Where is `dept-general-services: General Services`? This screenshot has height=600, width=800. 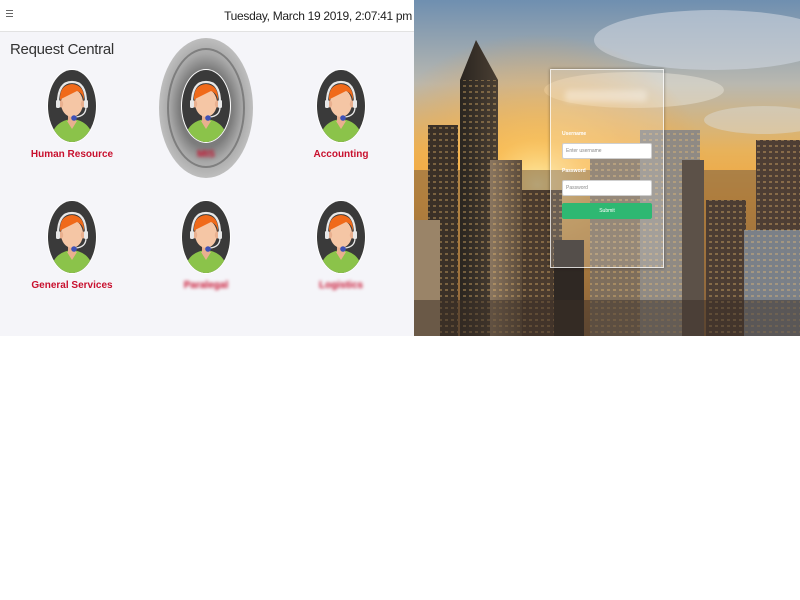
dept-general-services: General Services is located at coordinates (72, 245).